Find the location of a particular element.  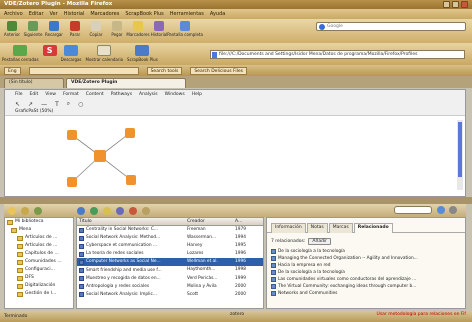

new-note-icon is located at coordinates (107, 210).